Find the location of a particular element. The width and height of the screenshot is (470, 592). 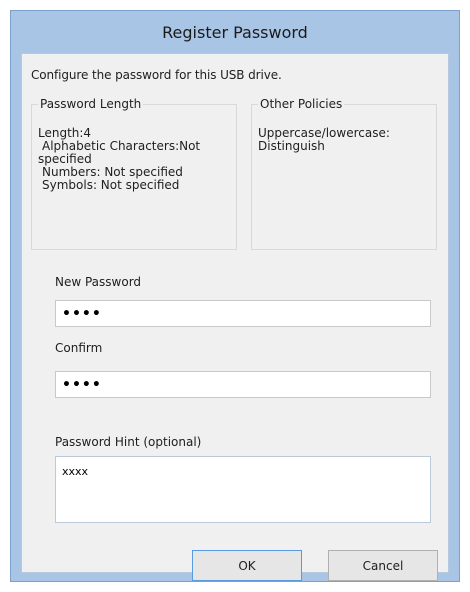

confirm-password-input: •••• is located at coordinates (243, 384).